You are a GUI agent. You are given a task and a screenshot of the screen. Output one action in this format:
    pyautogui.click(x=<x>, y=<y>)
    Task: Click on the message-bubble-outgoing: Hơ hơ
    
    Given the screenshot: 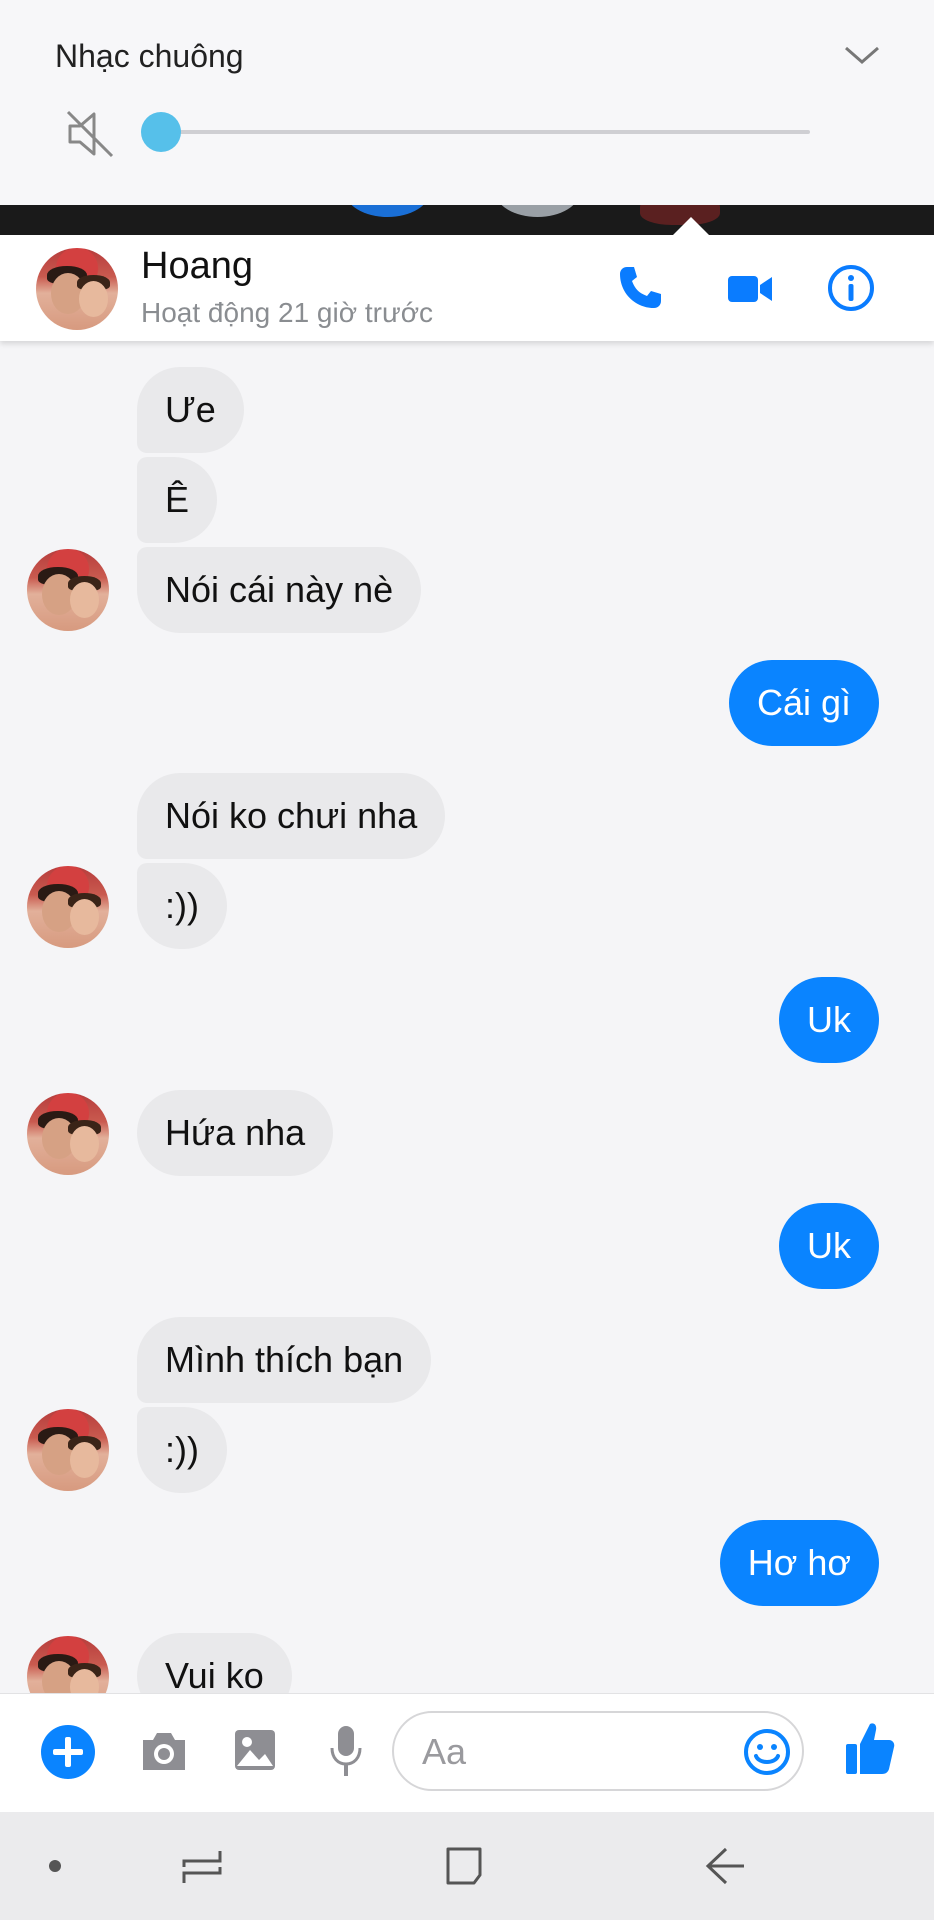 What is the action you would take?
    pyautogui.click(x=799, y=1563)
    